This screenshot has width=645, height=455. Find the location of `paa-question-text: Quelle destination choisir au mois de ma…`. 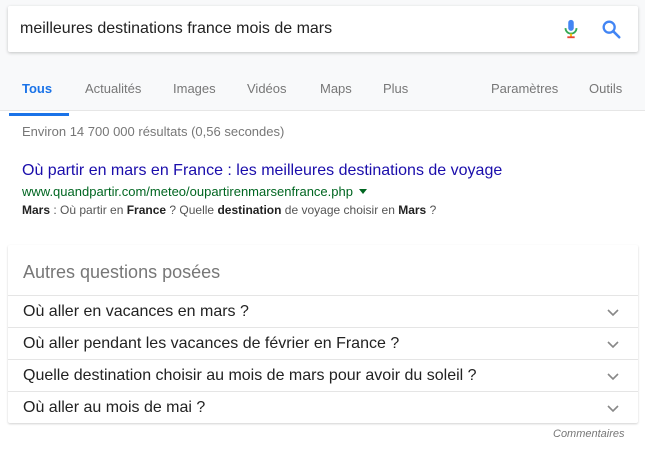

paa-question-text: Quelle destination choisir au mois de ma… is located at coordinates (250, 375).